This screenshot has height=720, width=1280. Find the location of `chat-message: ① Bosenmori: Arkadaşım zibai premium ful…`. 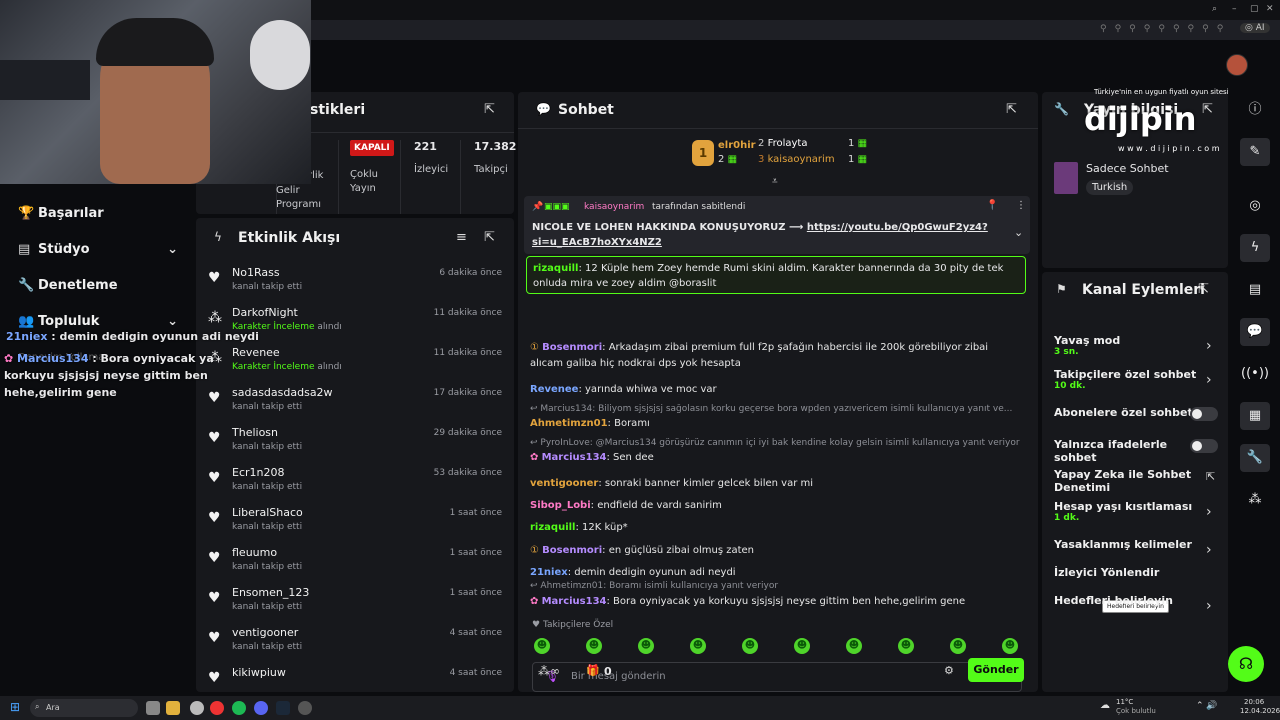

chat-message: ① Bosenmori: Arkadaşım zibai premium ful… is located at coordinates (775, 356).